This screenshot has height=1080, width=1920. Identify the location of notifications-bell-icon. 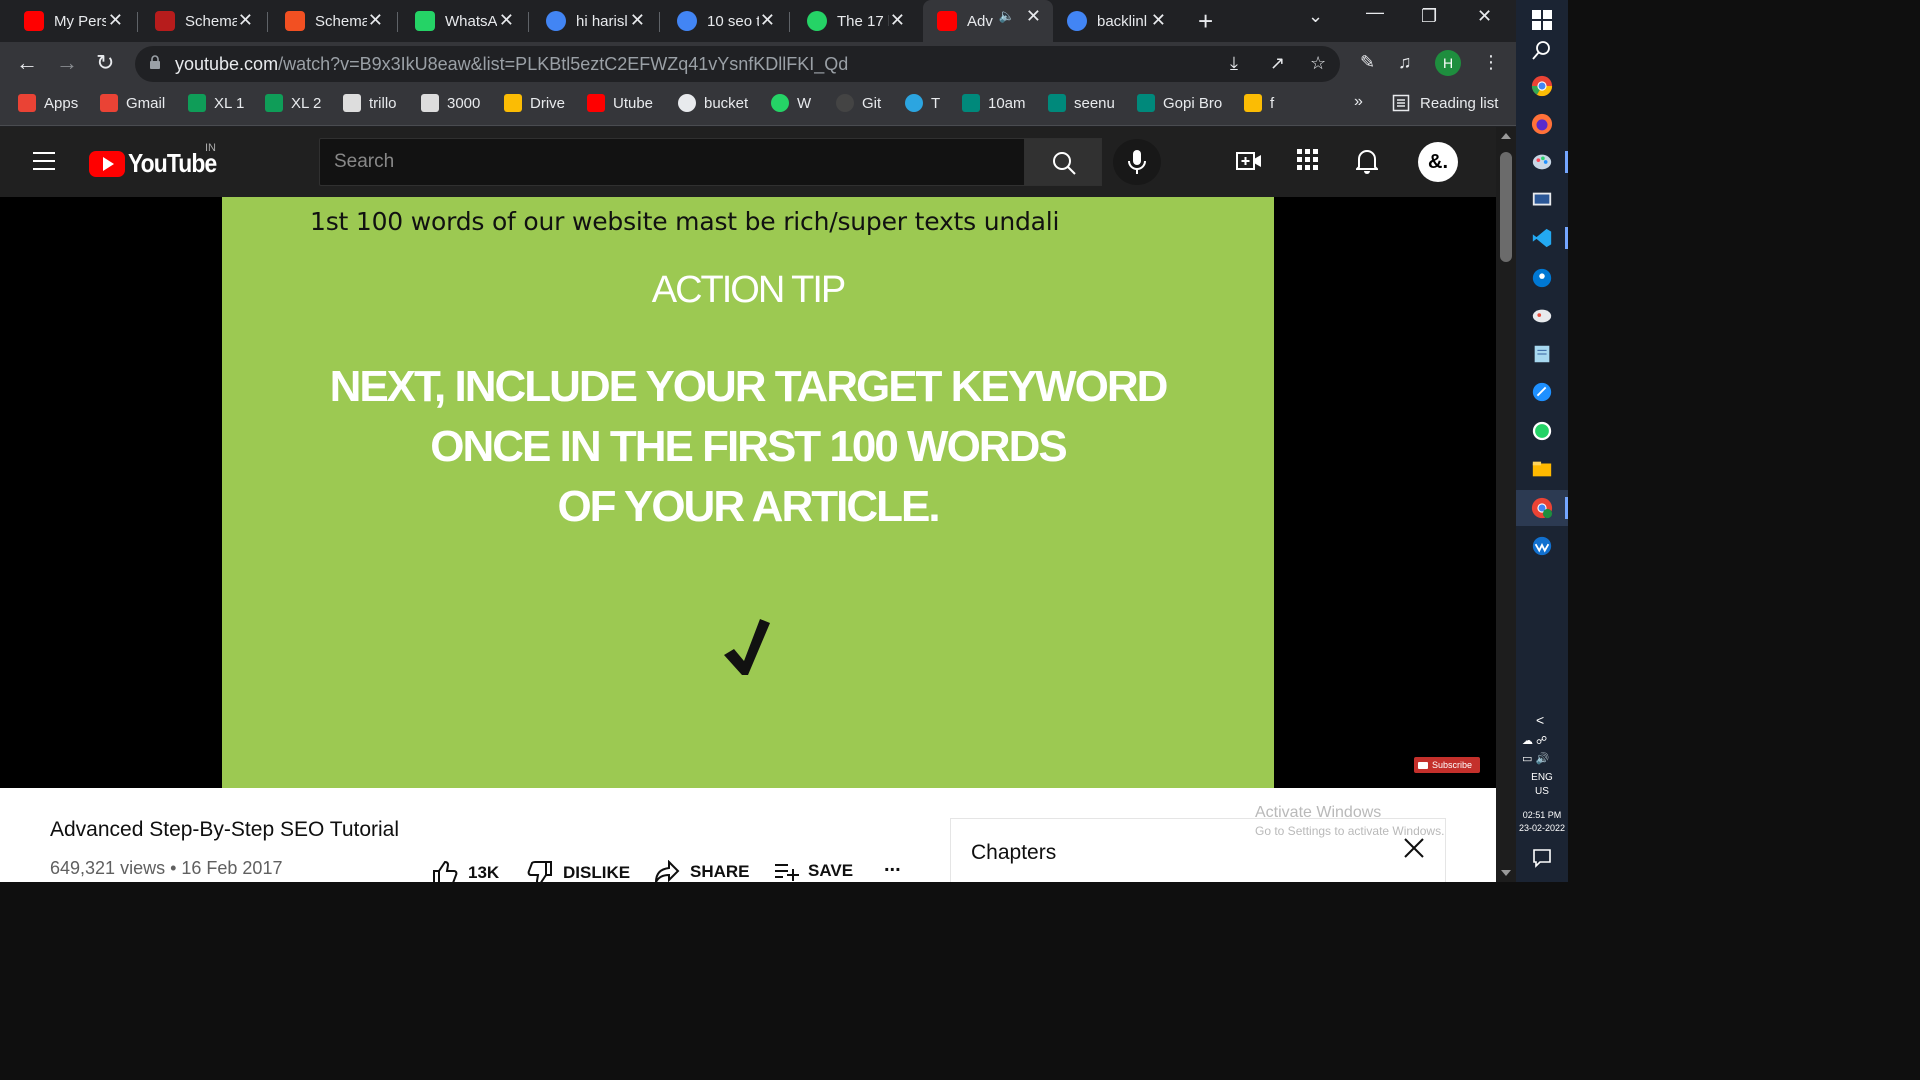
(1367, 161).